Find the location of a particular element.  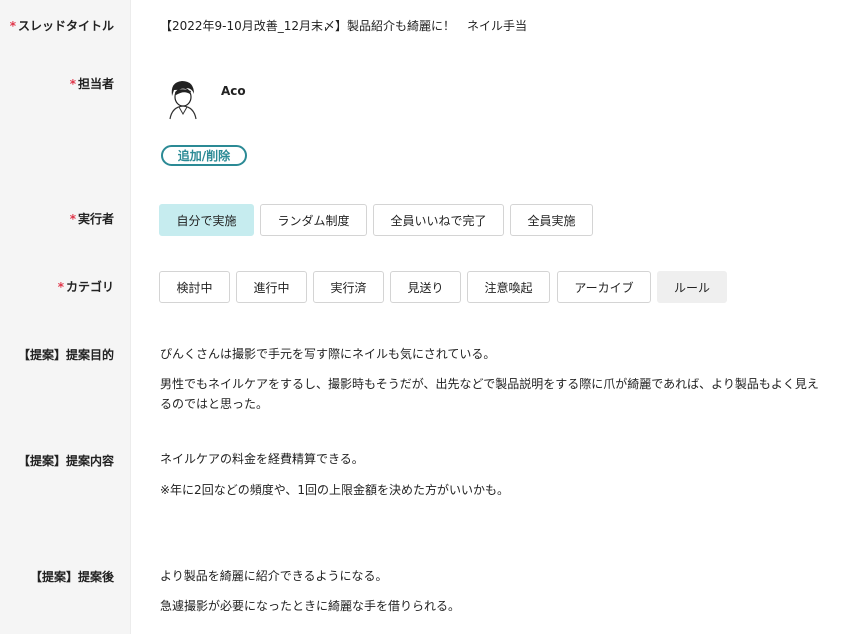

category-option-in-progress: 進行中 is located at coordinates (271, 287).